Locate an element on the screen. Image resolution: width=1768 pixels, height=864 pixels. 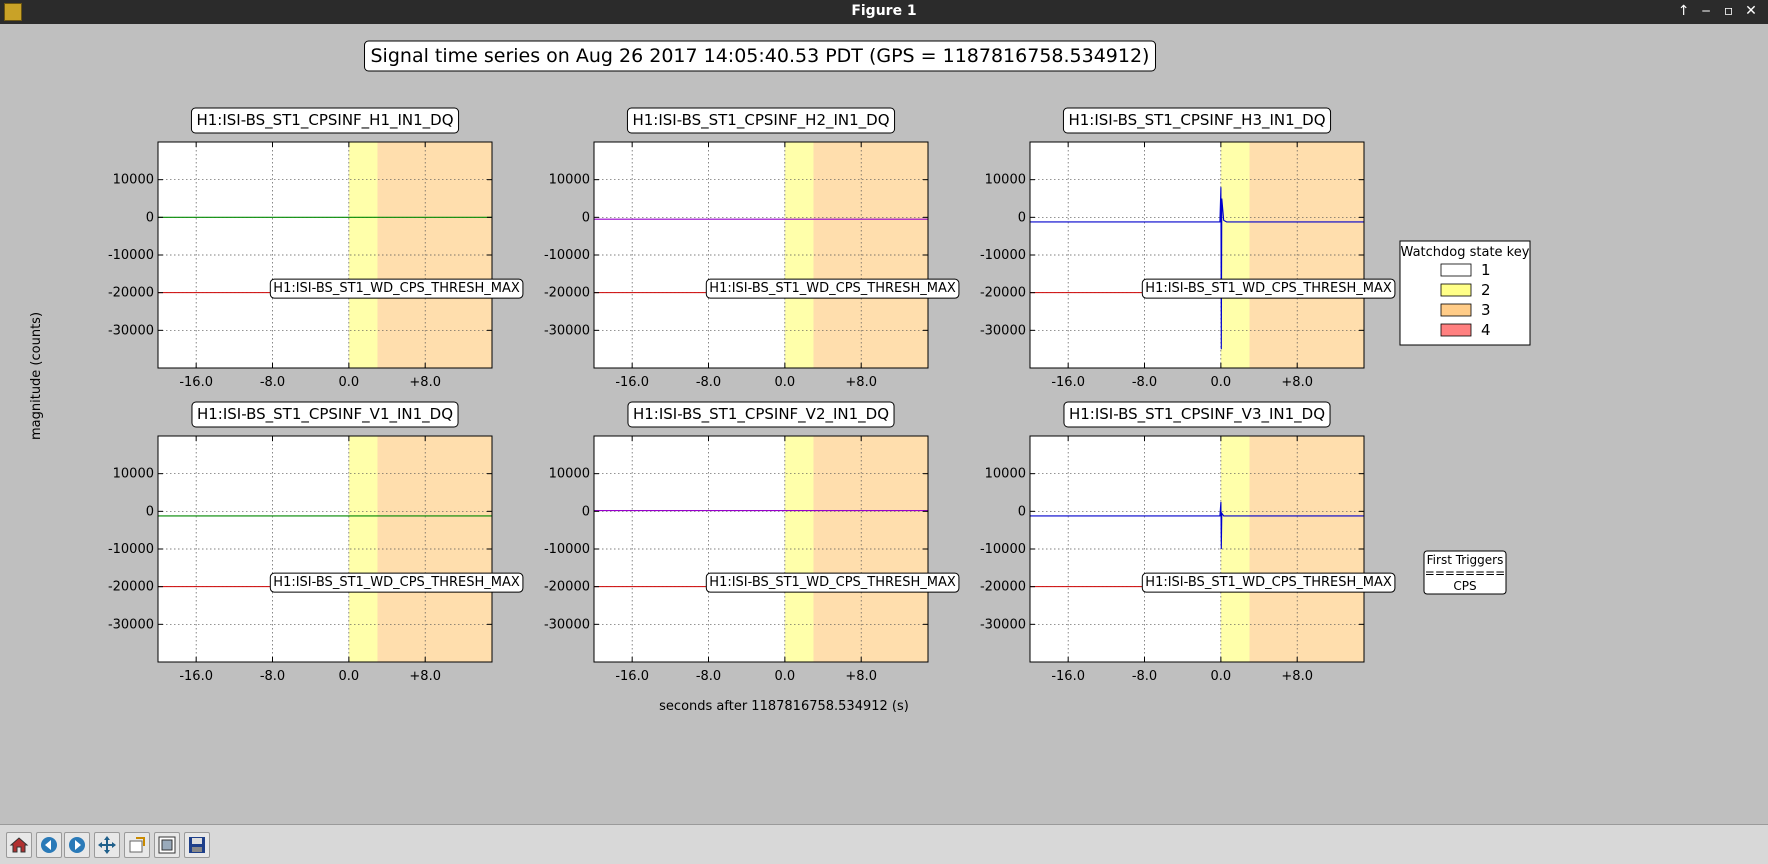
navigation-toolbar is located at coordinates (884, 844).